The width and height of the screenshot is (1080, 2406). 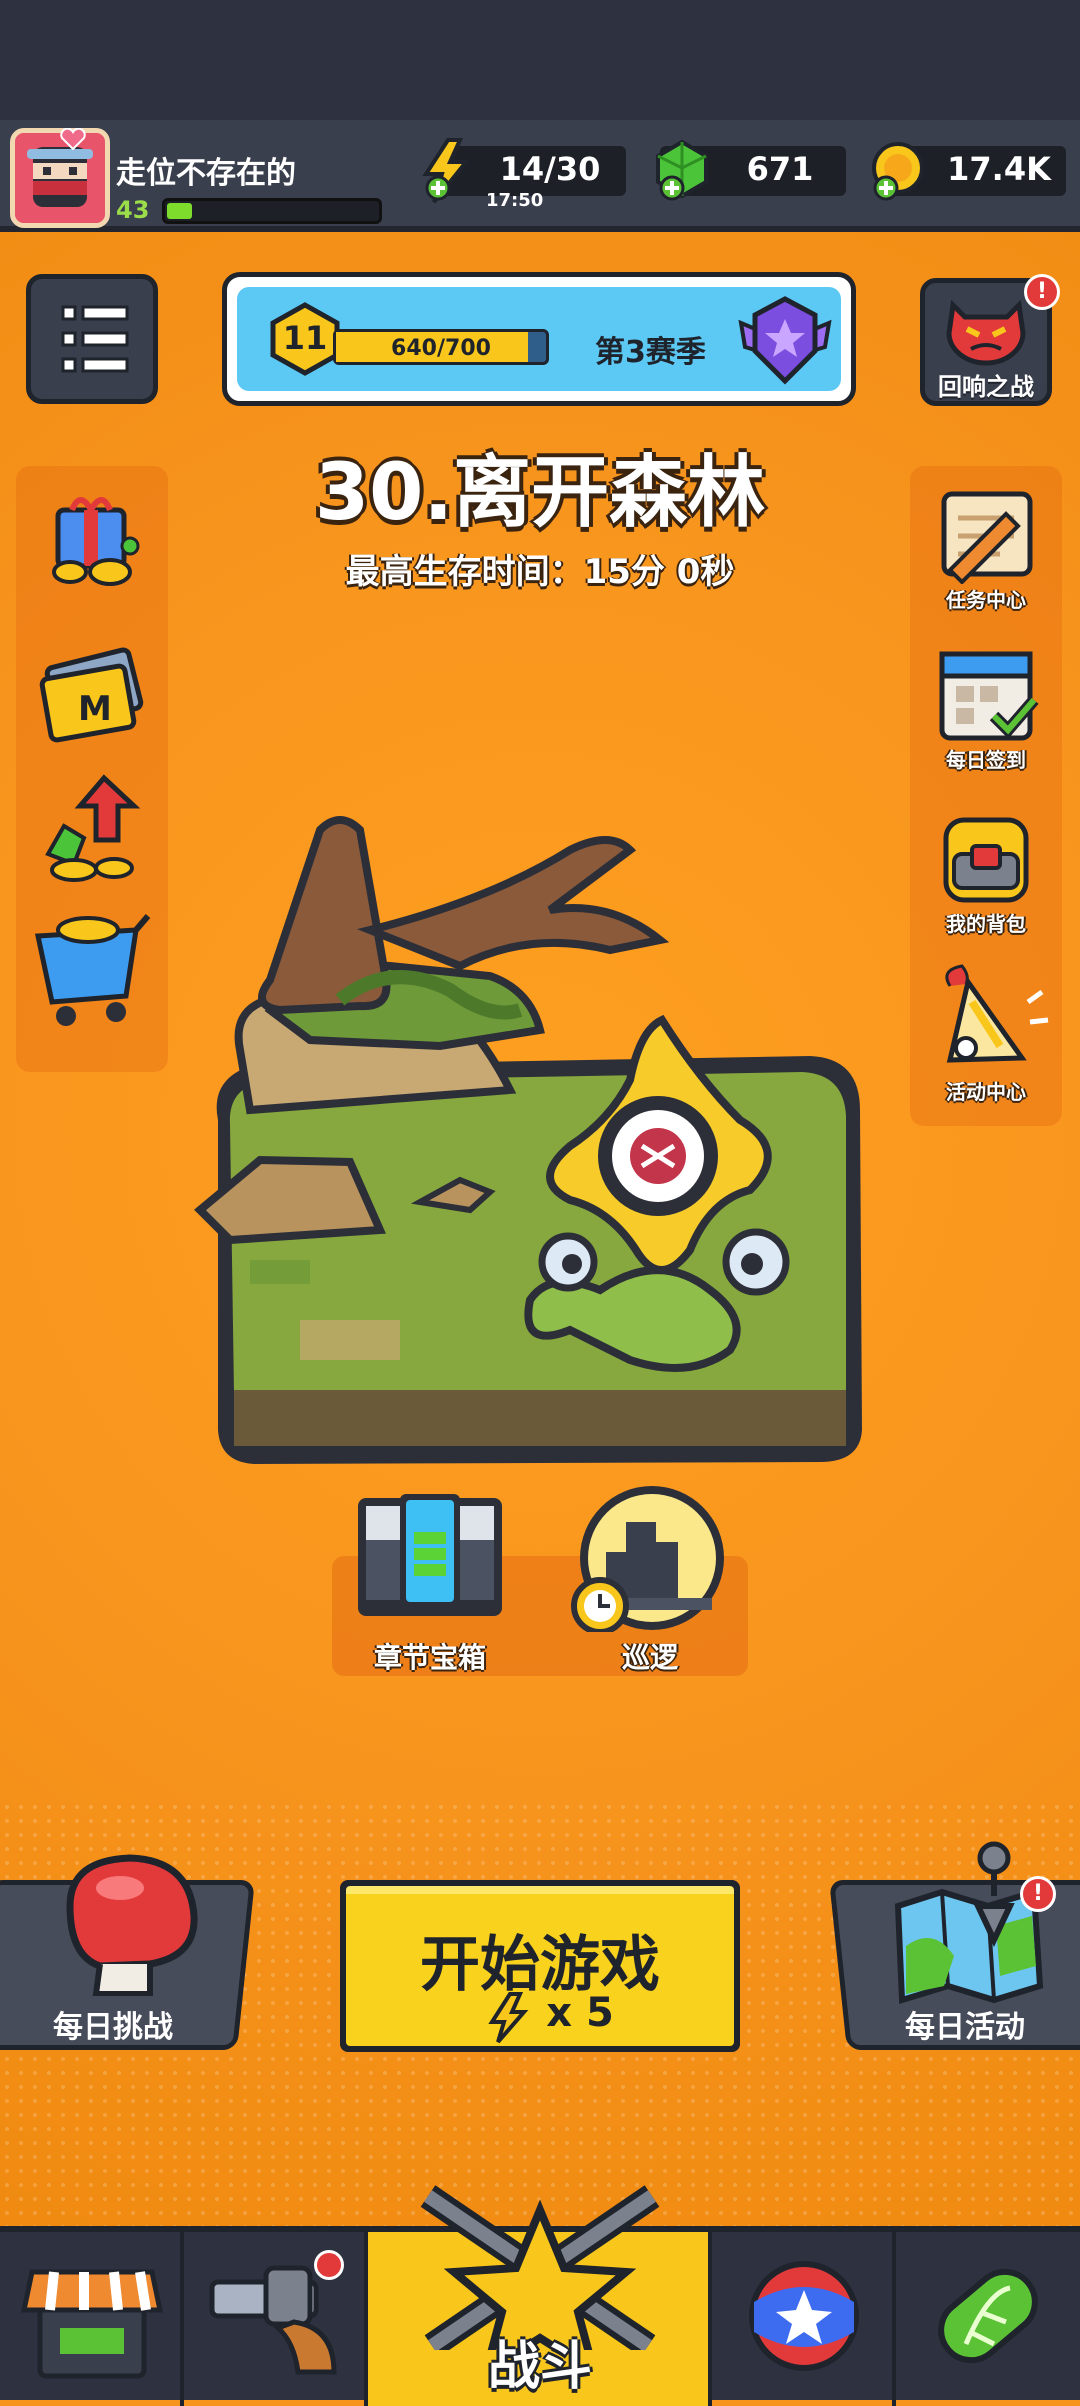 I want to click on boxing-glove-icon, so click(x=125, y=1921).